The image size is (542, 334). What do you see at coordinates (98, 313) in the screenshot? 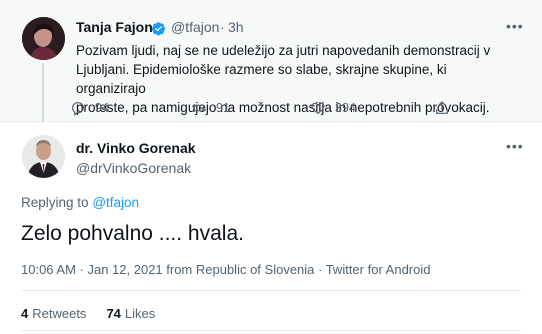
I see `engagement-stats: 4 Retweets 74 Likes` at bounding box center [98, 313].